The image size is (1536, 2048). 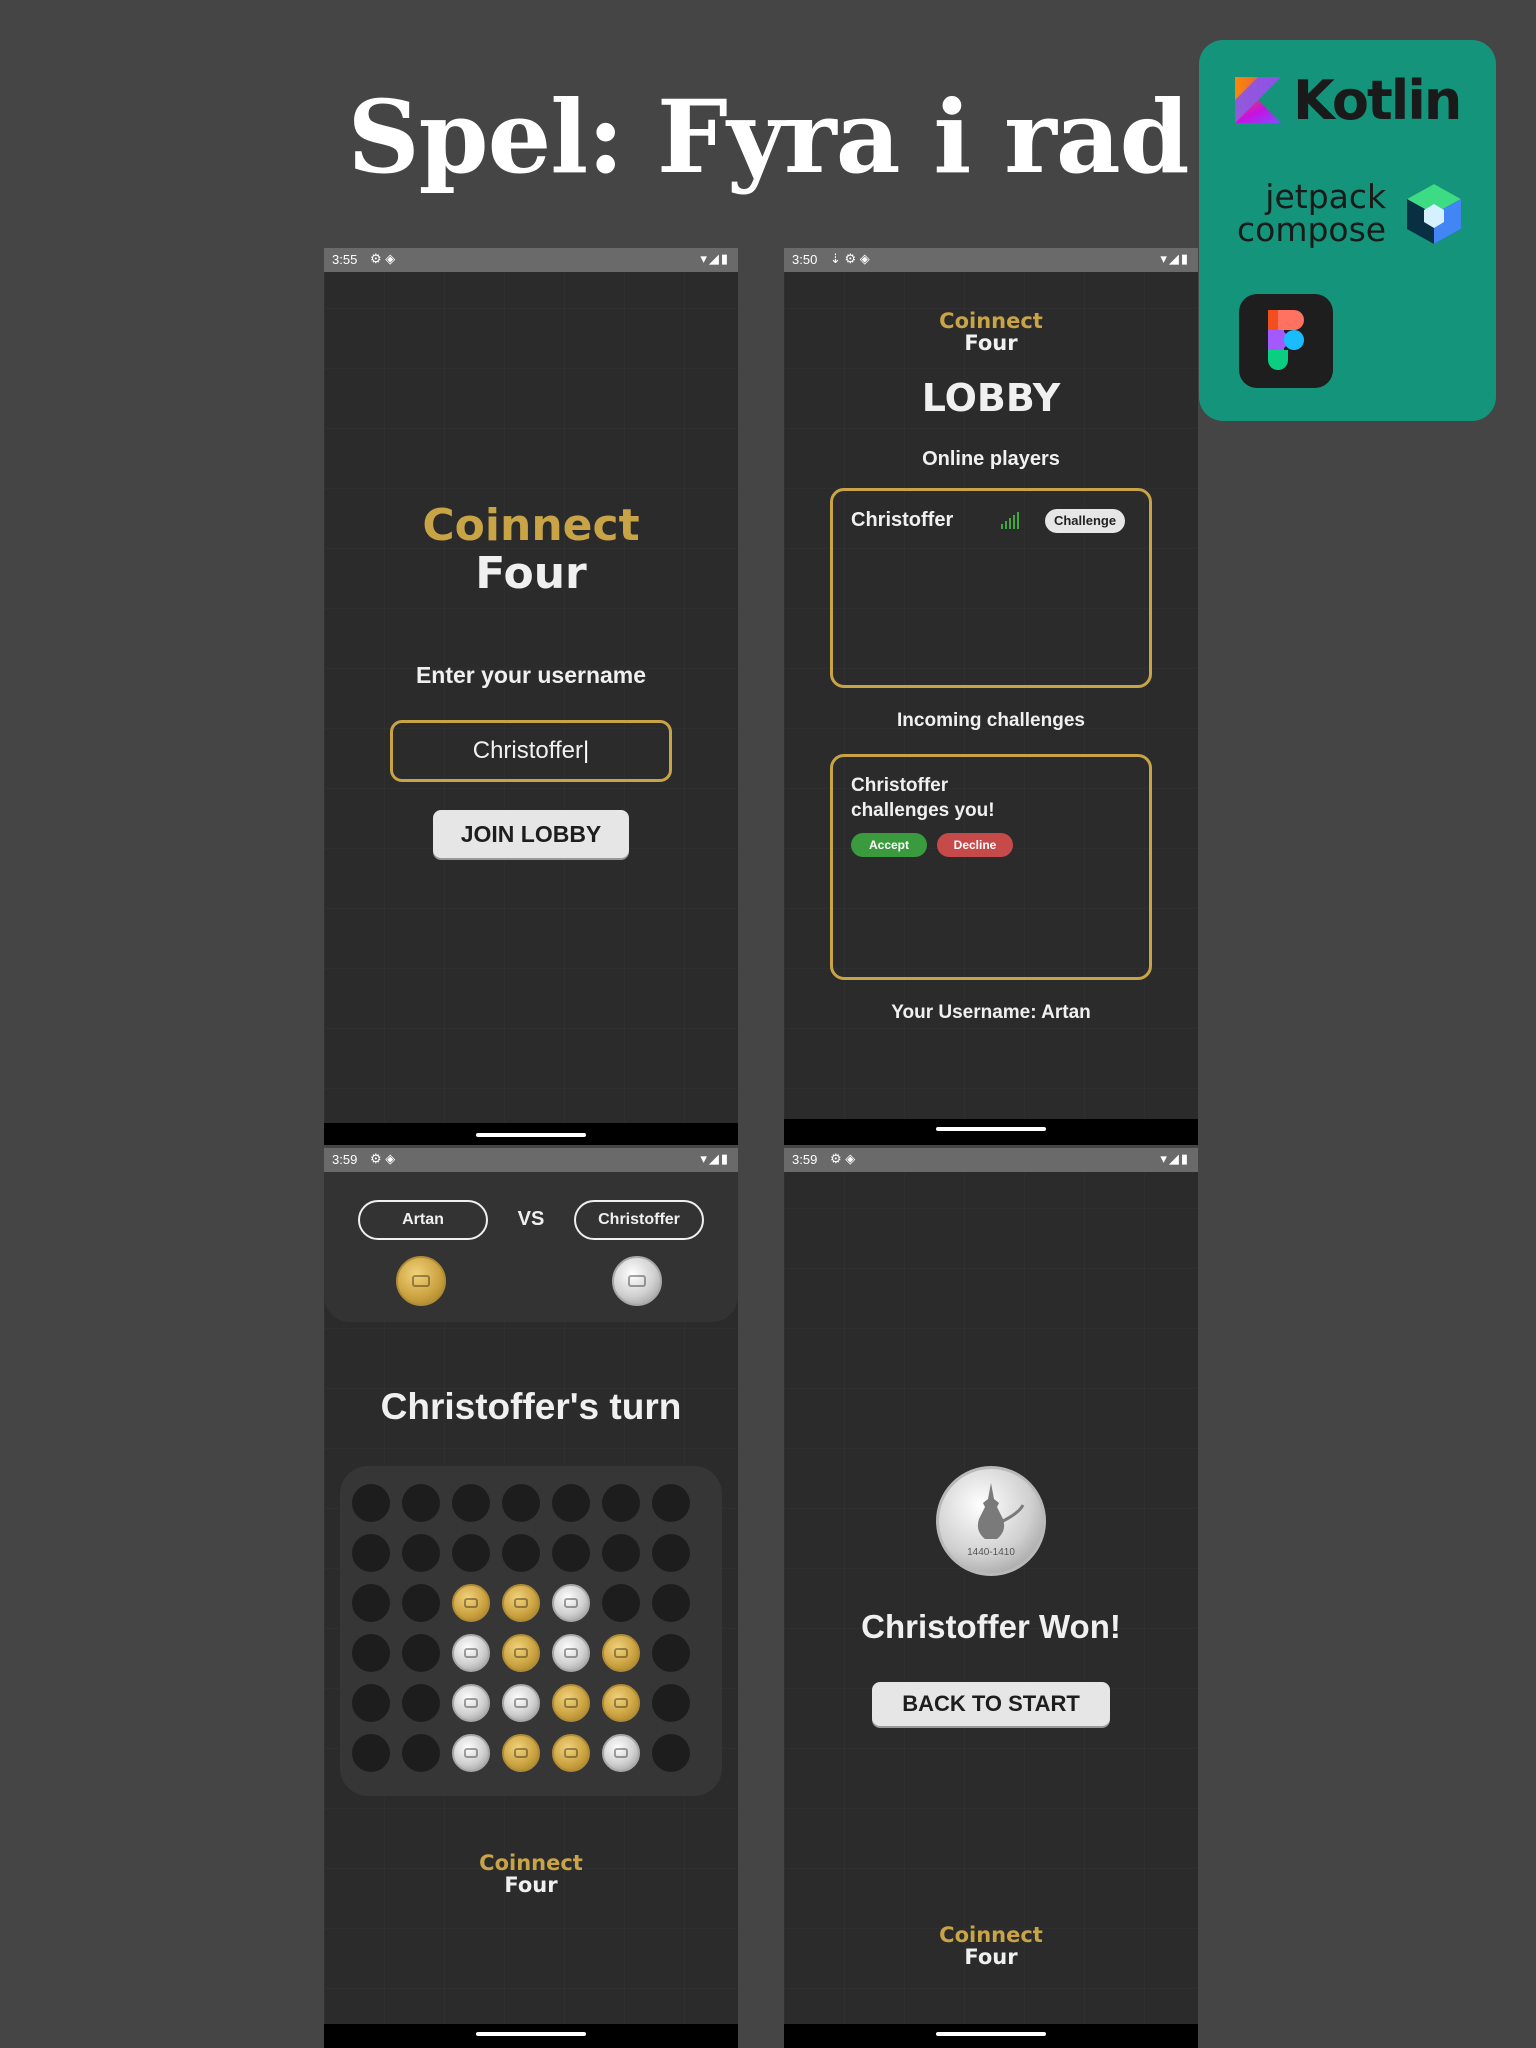 What do you see at coordinates (889, 845) in the screenshot?
I see `accept-button: Accept` at bounding box center [889, 845].